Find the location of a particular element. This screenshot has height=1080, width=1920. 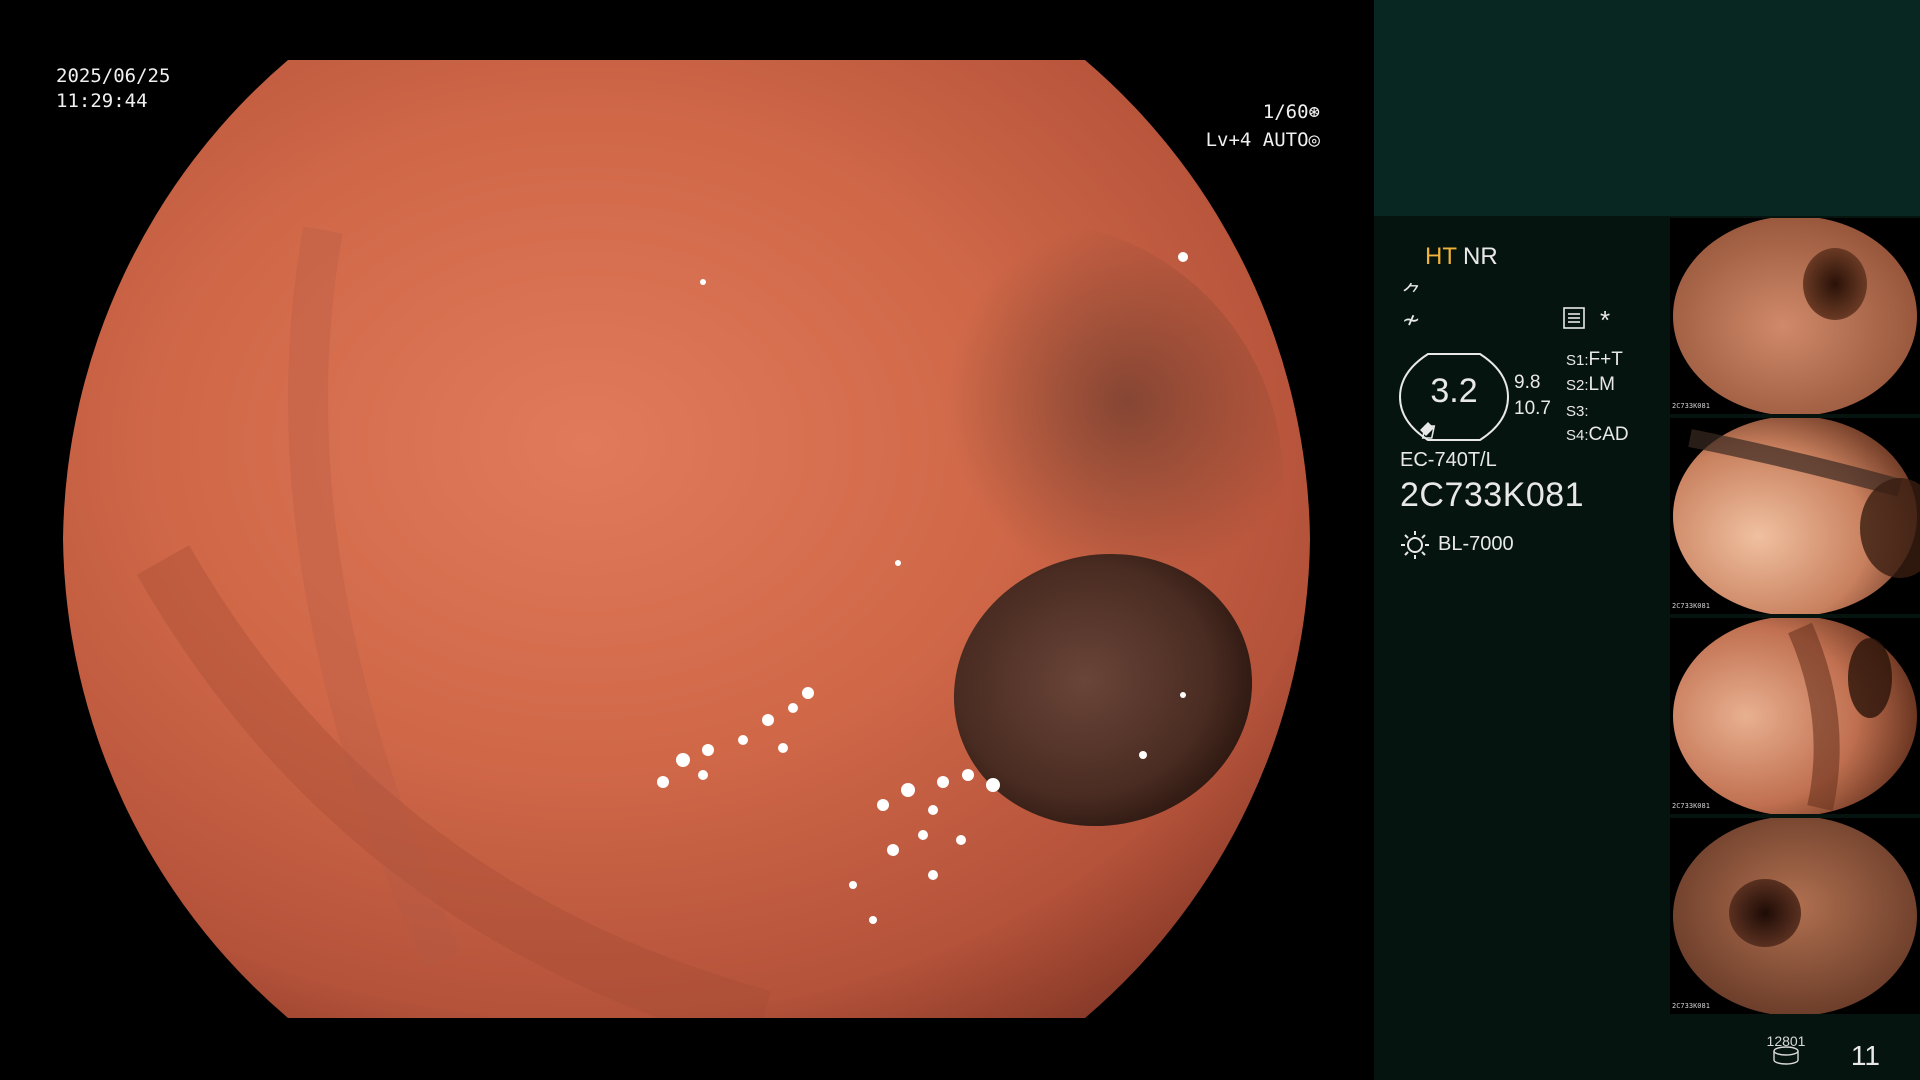

image-count-text: 11 is located at coordinates (1865, 1055).